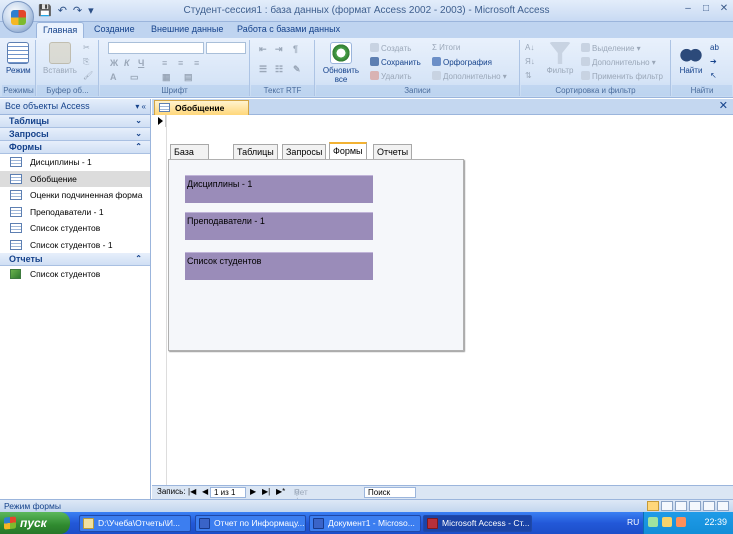  What do you see at coordinates (161, 121) in the screenshot?
I see `record-selector` at bounding box center [161, 121].